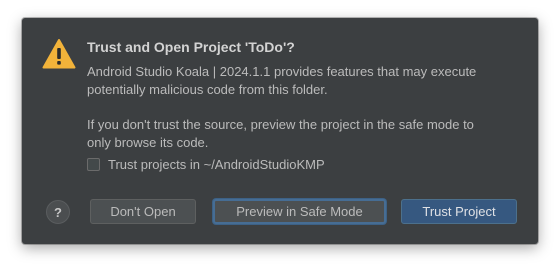 The height and width of the screenshot is (270, 560). What do you see at coordinates (143, 211) in the screenshot?
I see `dont-open-button: Don't Open` at bounding box center [143, 211].